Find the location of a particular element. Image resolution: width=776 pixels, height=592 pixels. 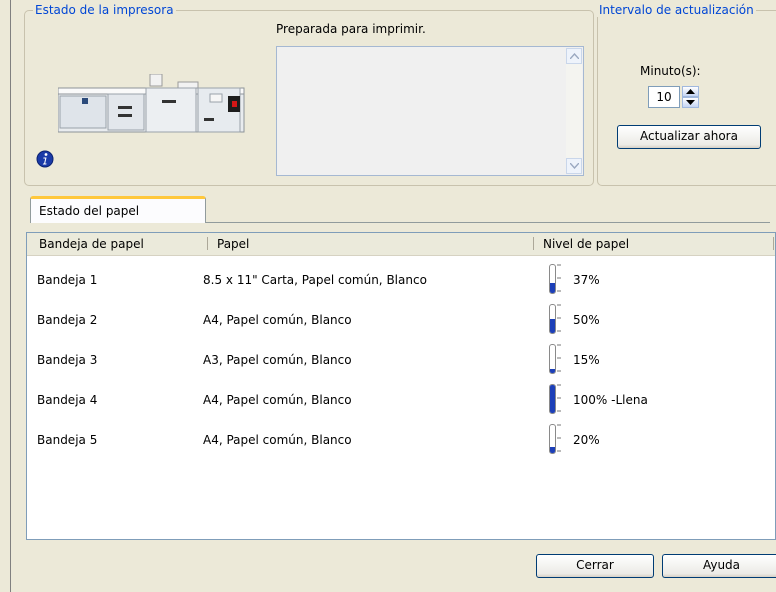

scroll-up-button is located at coordinates (574, 56).